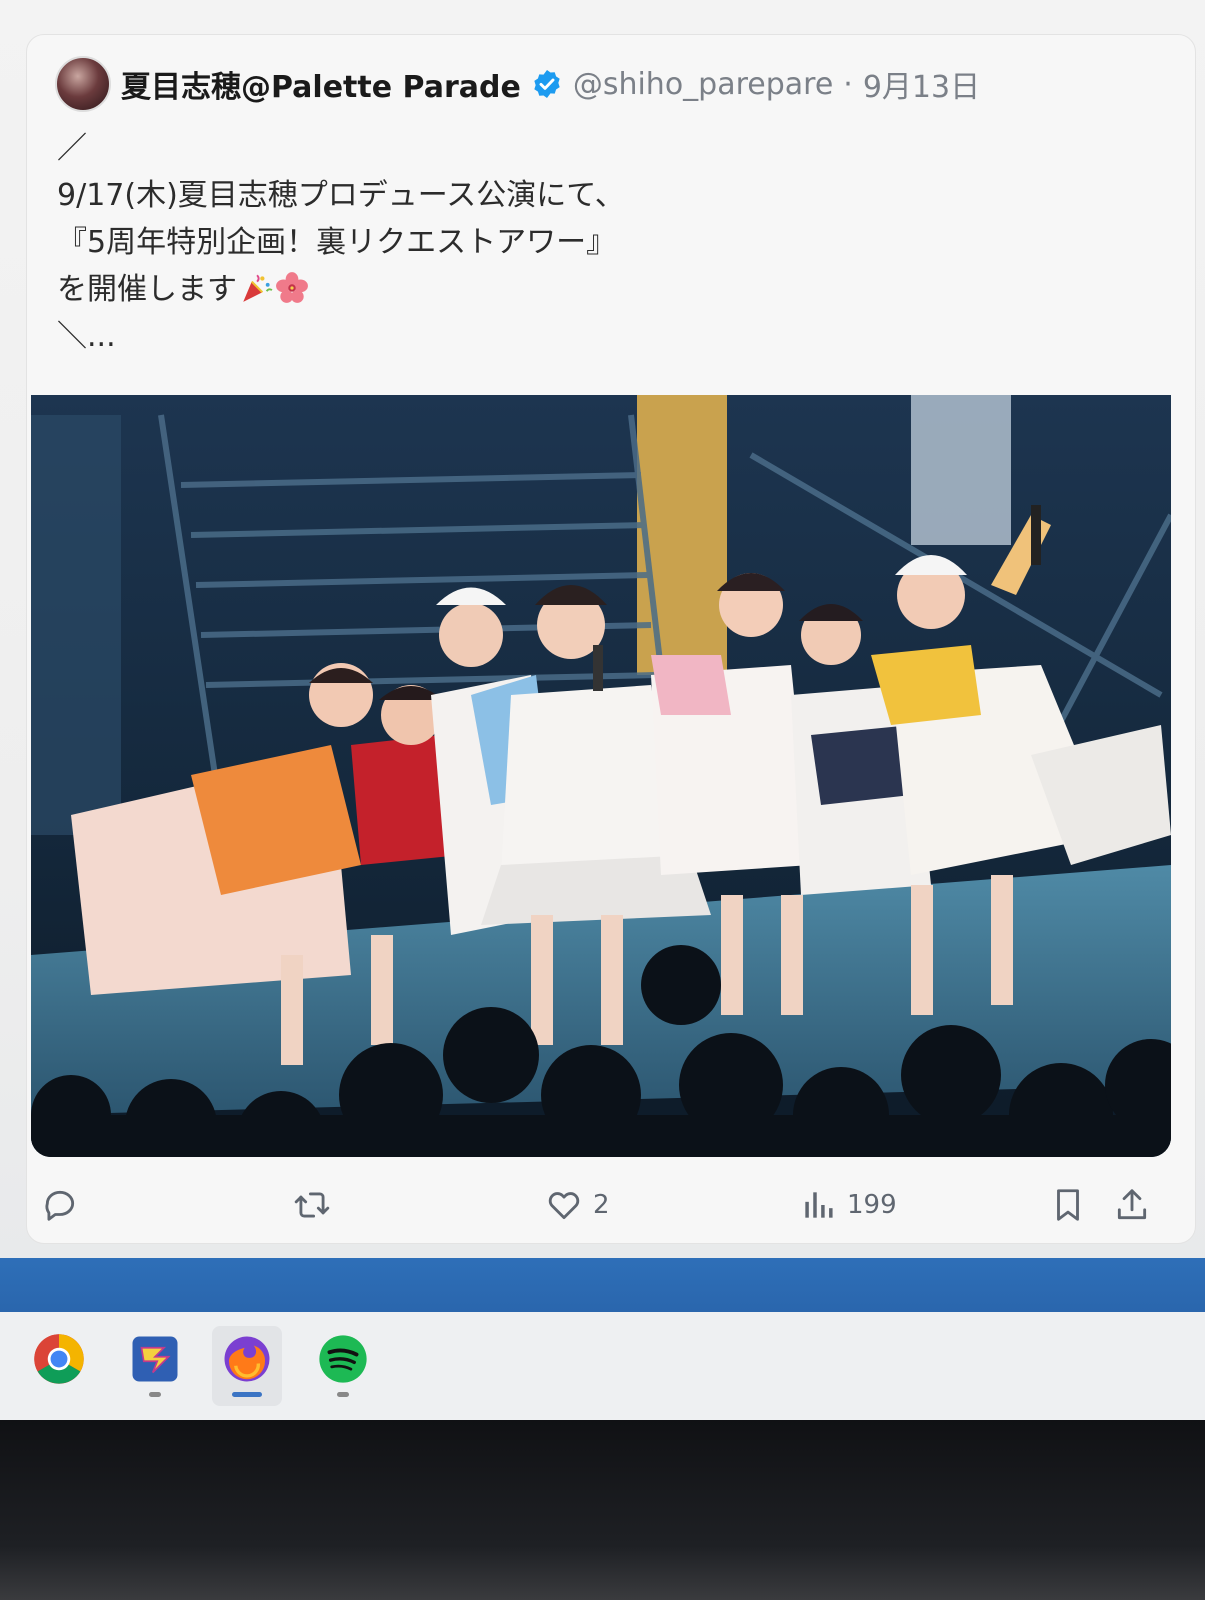 This screenshot has height=1600, width=1205. Describe the element at coordinates (321, 84) in the screenshot. I see `display-name: 夏目志穂@Palette Parade` at that location.